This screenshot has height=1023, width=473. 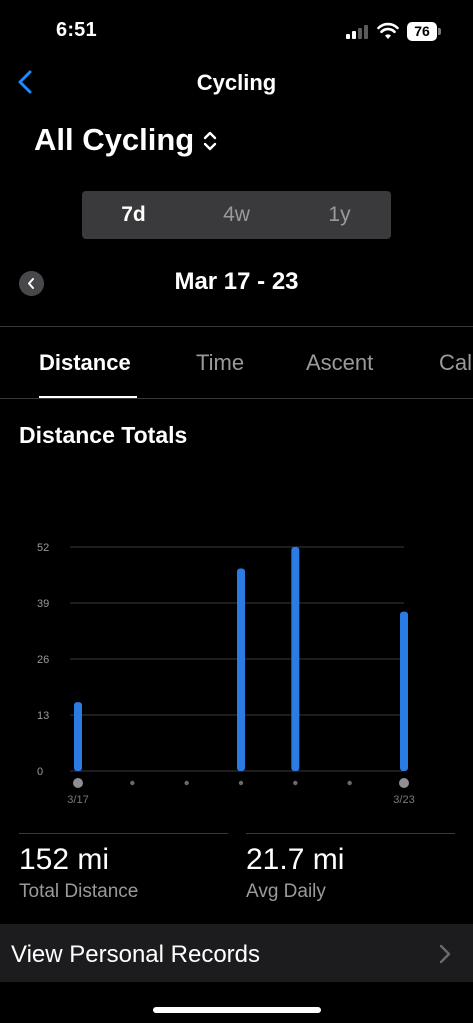 What do you see at coordinates (286, 891) in the screenshot?
I see `avg-daily-label: Avg Daily` at bounding box center [286, 891].